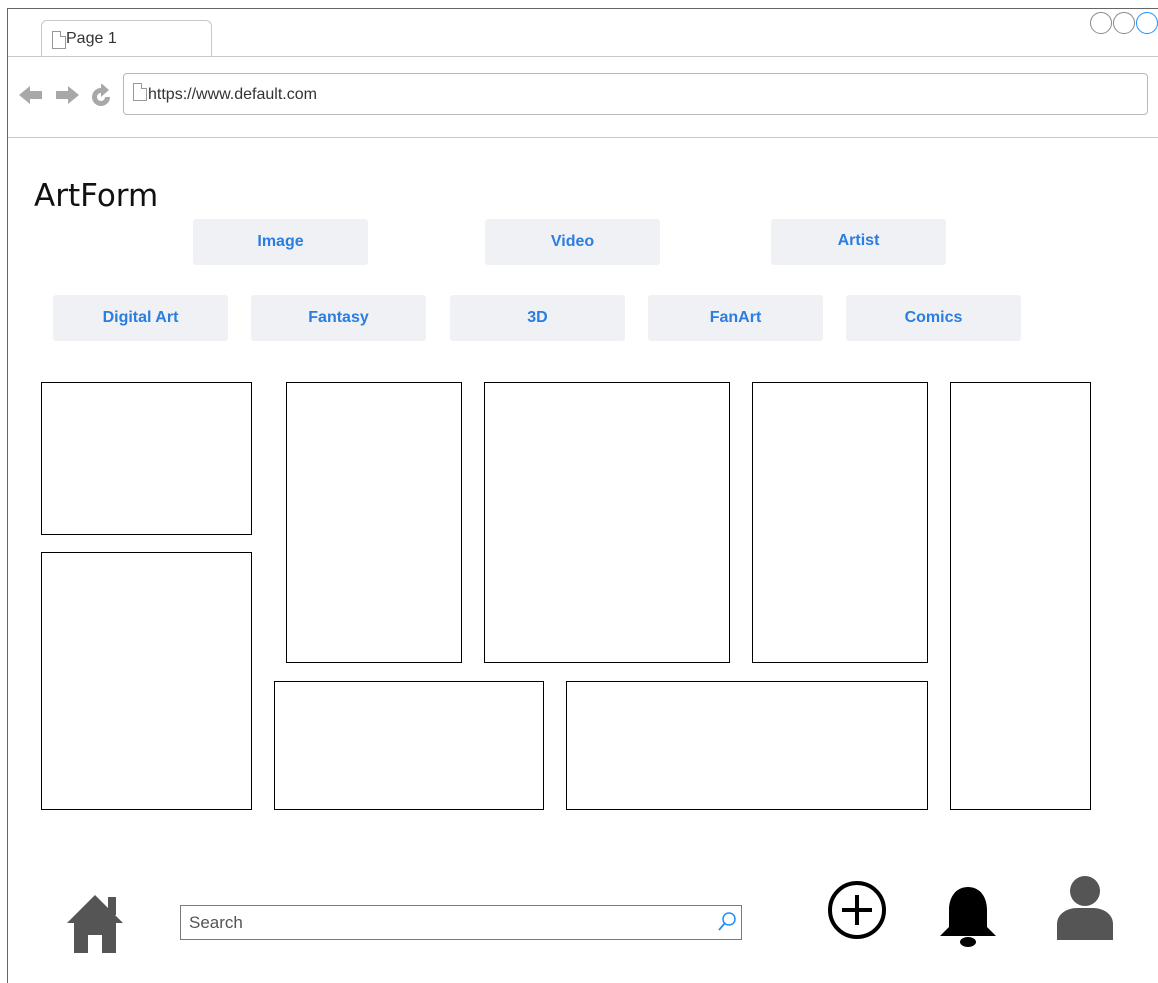 This screenshot has width=1158, height=983. Describe the element at coordinates (67, 97) in the screenshot. I see `forward-arrow-icon` at that location.